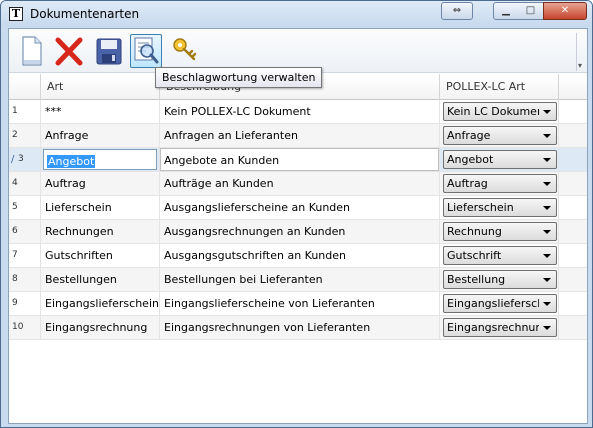  I want to click on table-row: 2 Anfrage Anfragen an Lieferanten Anfrage, so click(298, 136).